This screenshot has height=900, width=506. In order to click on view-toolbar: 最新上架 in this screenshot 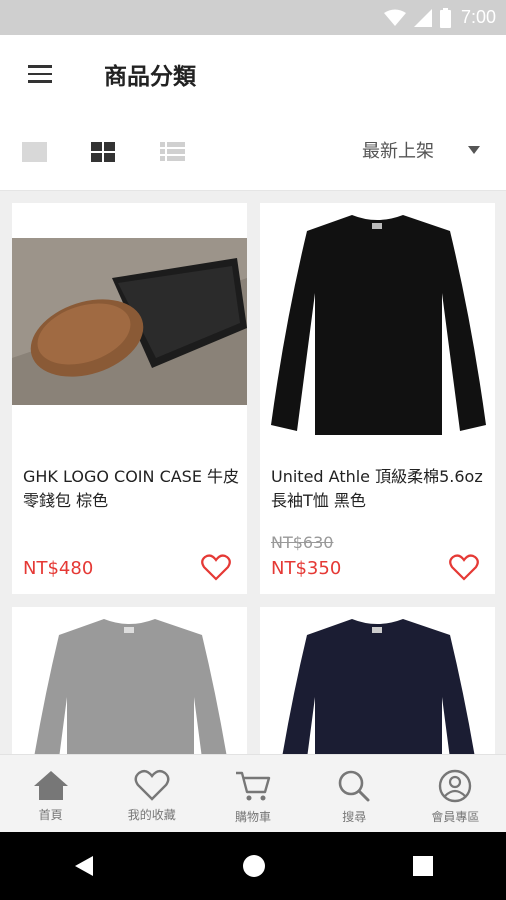, I will do `click(253, 152)`.